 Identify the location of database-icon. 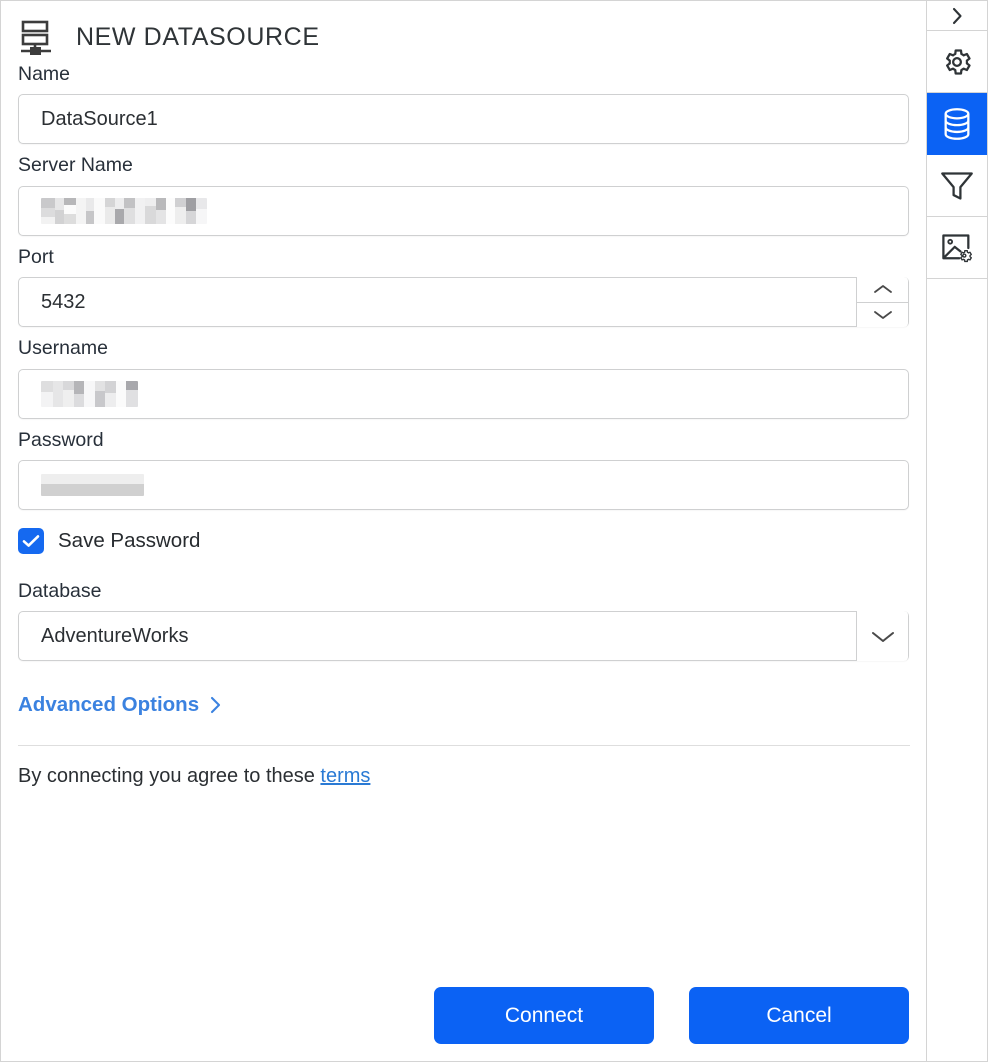
(957, 123).